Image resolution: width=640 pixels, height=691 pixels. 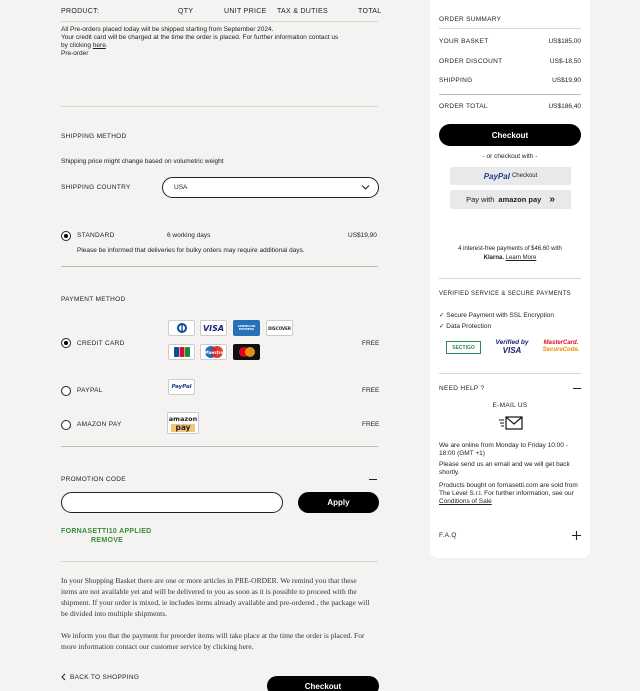 What do you see at coordinates (93, 479) in the screenshot?
I see `promo-title: PROMOTION CODE` at bounding box center [93, 479].